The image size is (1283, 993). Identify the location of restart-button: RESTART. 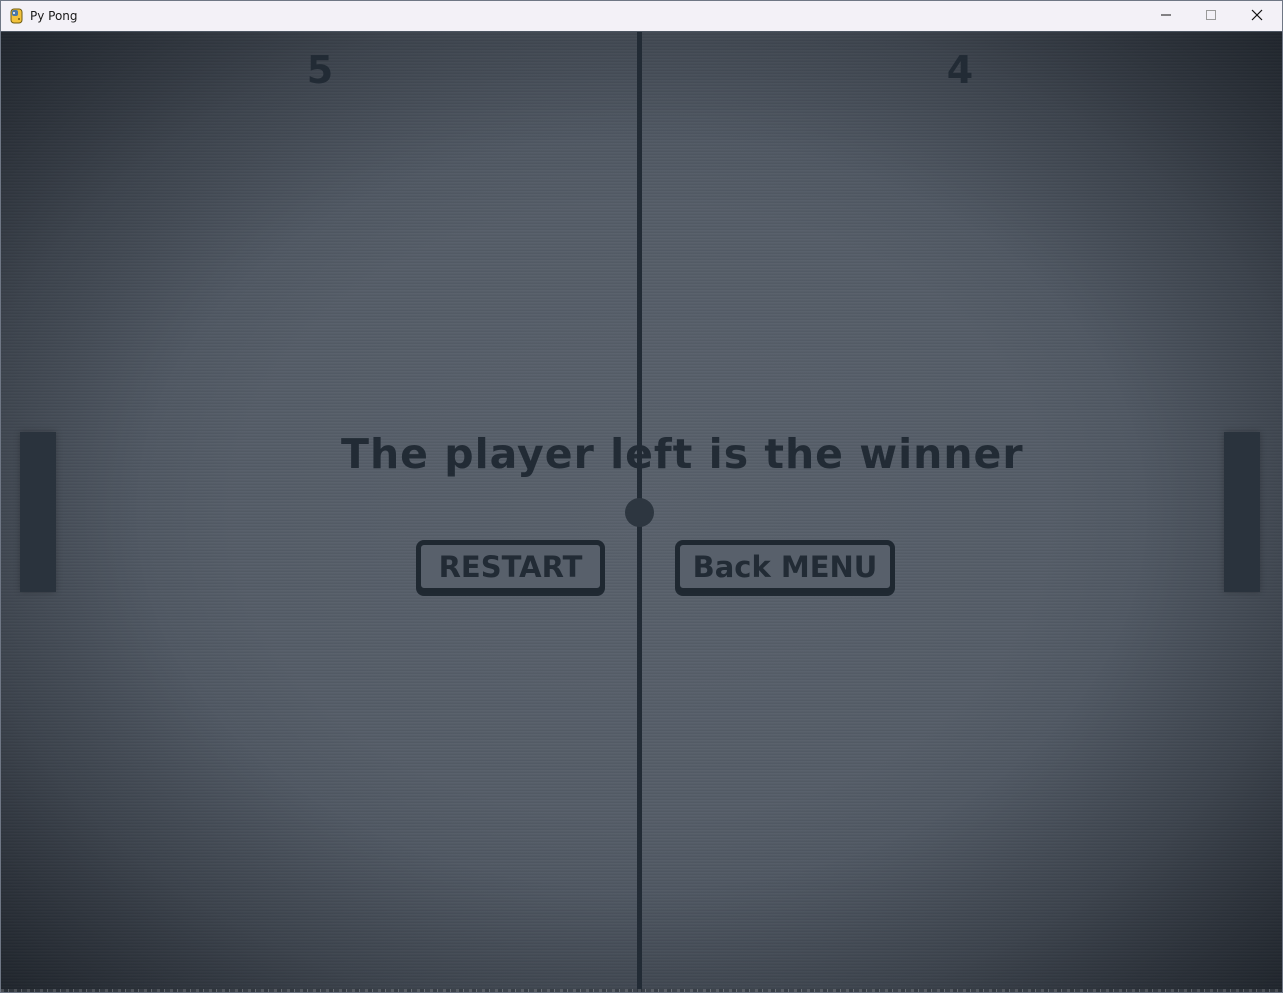
(510, 566).